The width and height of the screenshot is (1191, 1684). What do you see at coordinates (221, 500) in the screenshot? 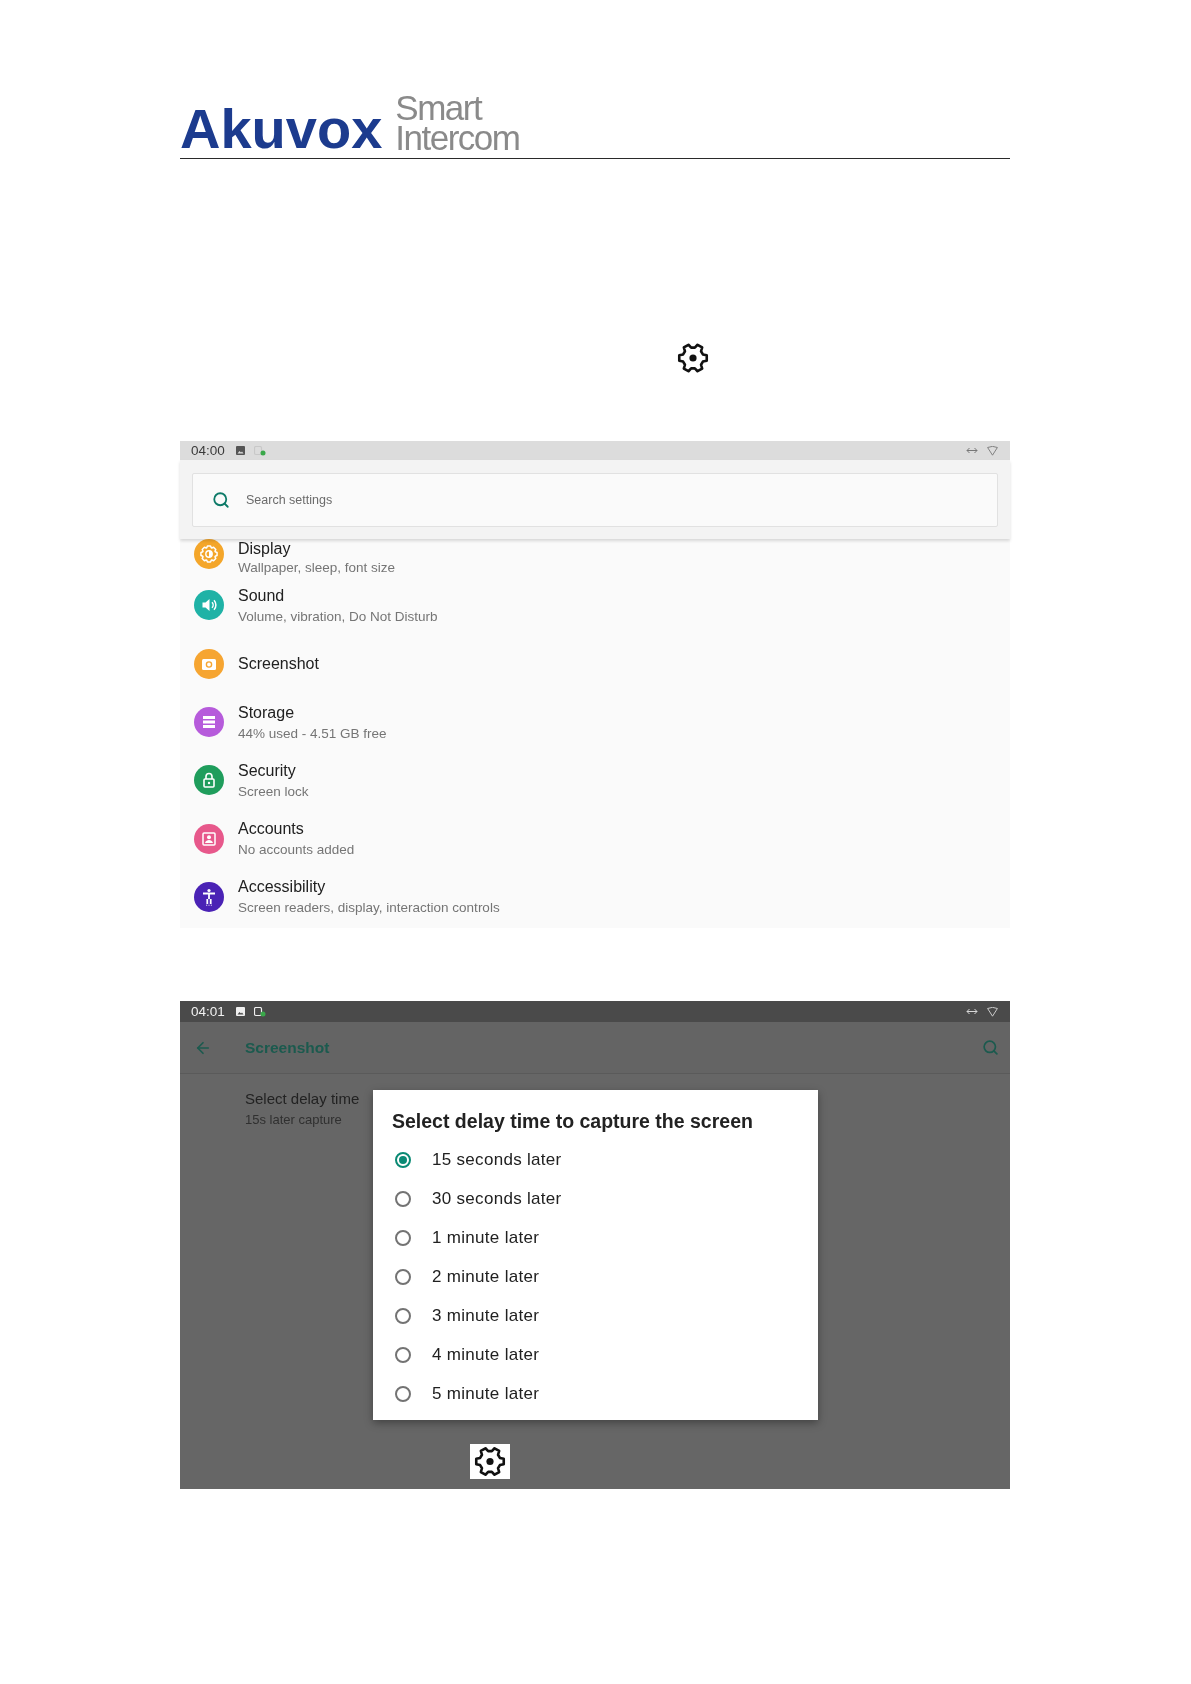
I see `search-icon` at bounding box center [221, 500].